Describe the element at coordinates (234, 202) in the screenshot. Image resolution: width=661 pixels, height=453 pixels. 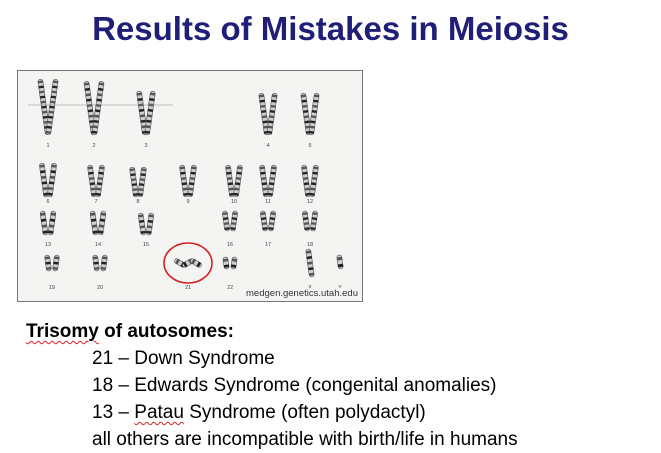
I see `chromosome-label: 10` at that location.